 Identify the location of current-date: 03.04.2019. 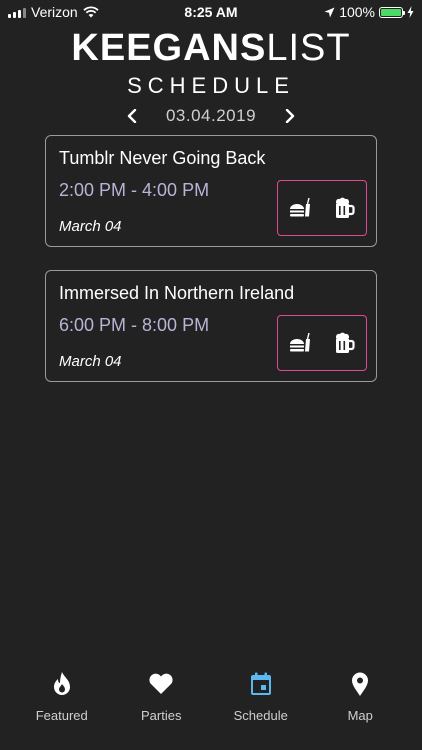
(211, 115).